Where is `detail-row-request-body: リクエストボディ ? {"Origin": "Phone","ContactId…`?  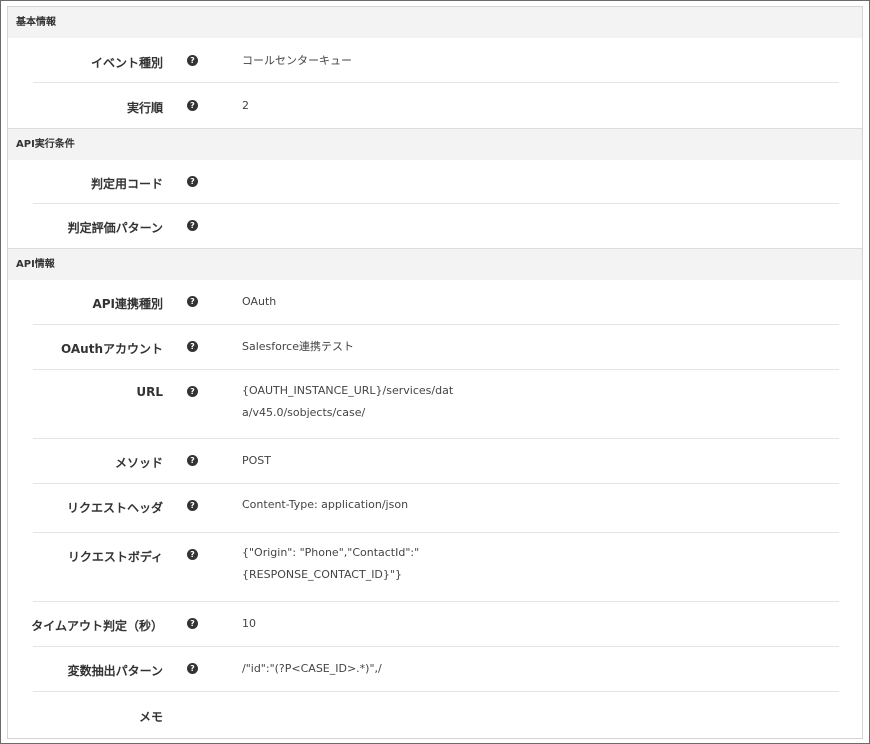 detail-row-request-body: リクエストボディ ? {"Origin": "Phone","ContactId… is located at coordinates (436, 567).